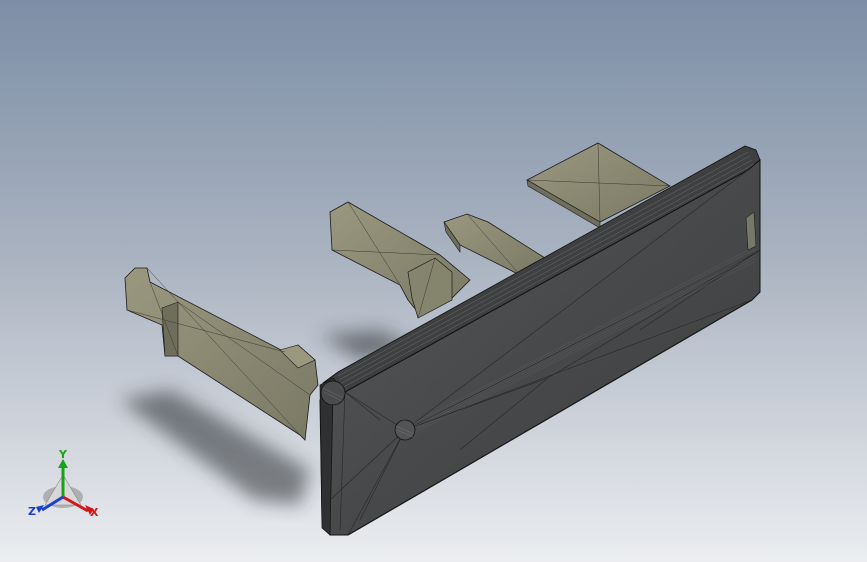 Image resolution: width=867 pixels, height=562 pixels. I want to click on orientation-triad: Y X Z, so click(63, 483).